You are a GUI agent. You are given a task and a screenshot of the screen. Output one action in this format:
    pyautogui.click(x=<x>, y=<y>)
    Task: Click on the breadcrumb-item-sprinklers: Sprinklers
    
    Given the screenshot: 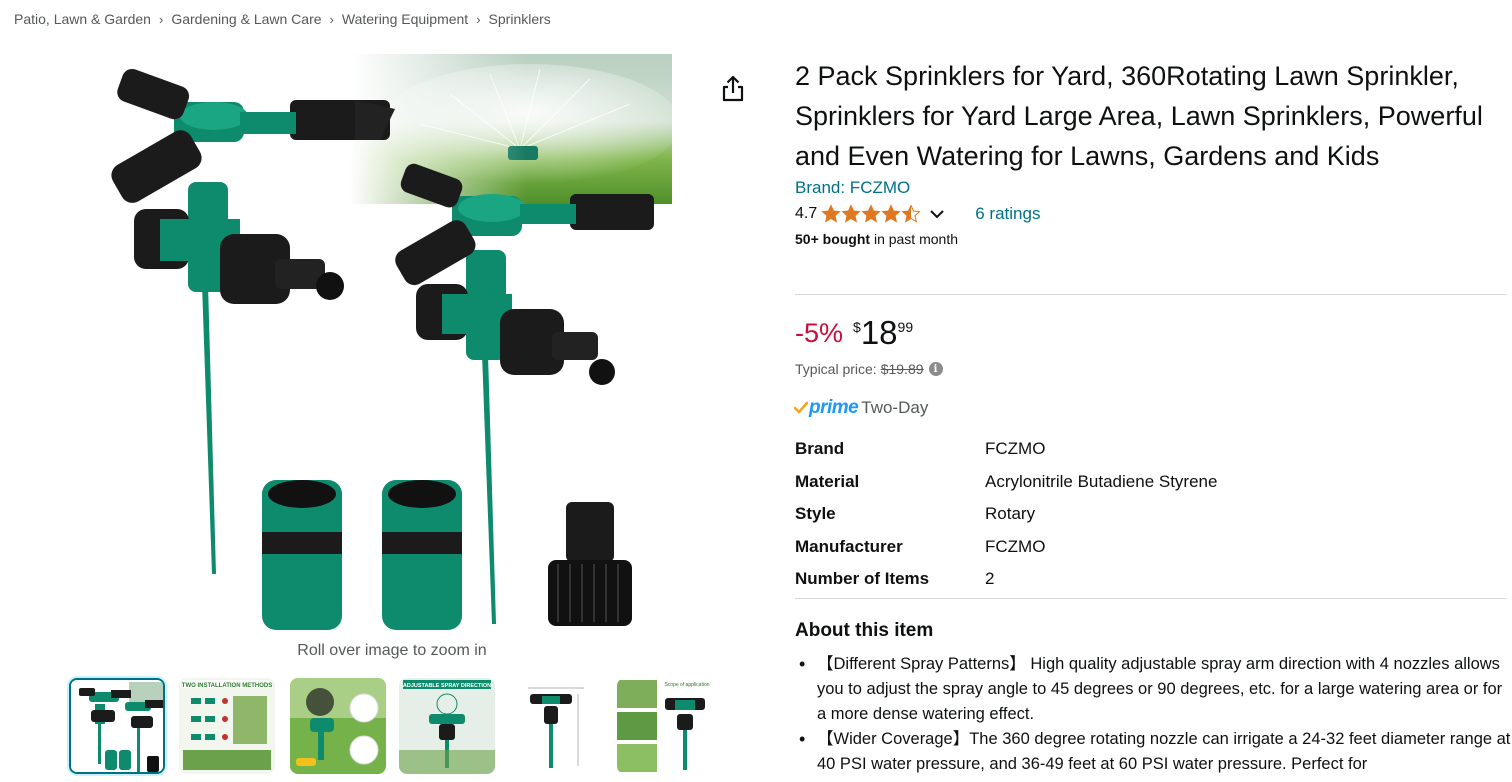 What is the action you would take?
    pyautogui.click(x=520, y=19)
    